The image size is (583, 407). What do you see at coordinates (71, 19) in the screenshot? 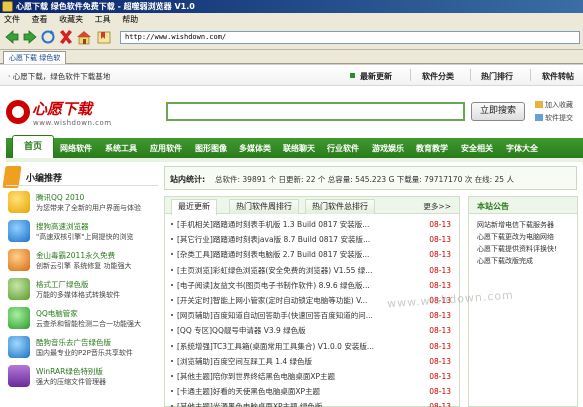
I see `menu-favorites: 收藏夹` at bounding box center [71, 19].